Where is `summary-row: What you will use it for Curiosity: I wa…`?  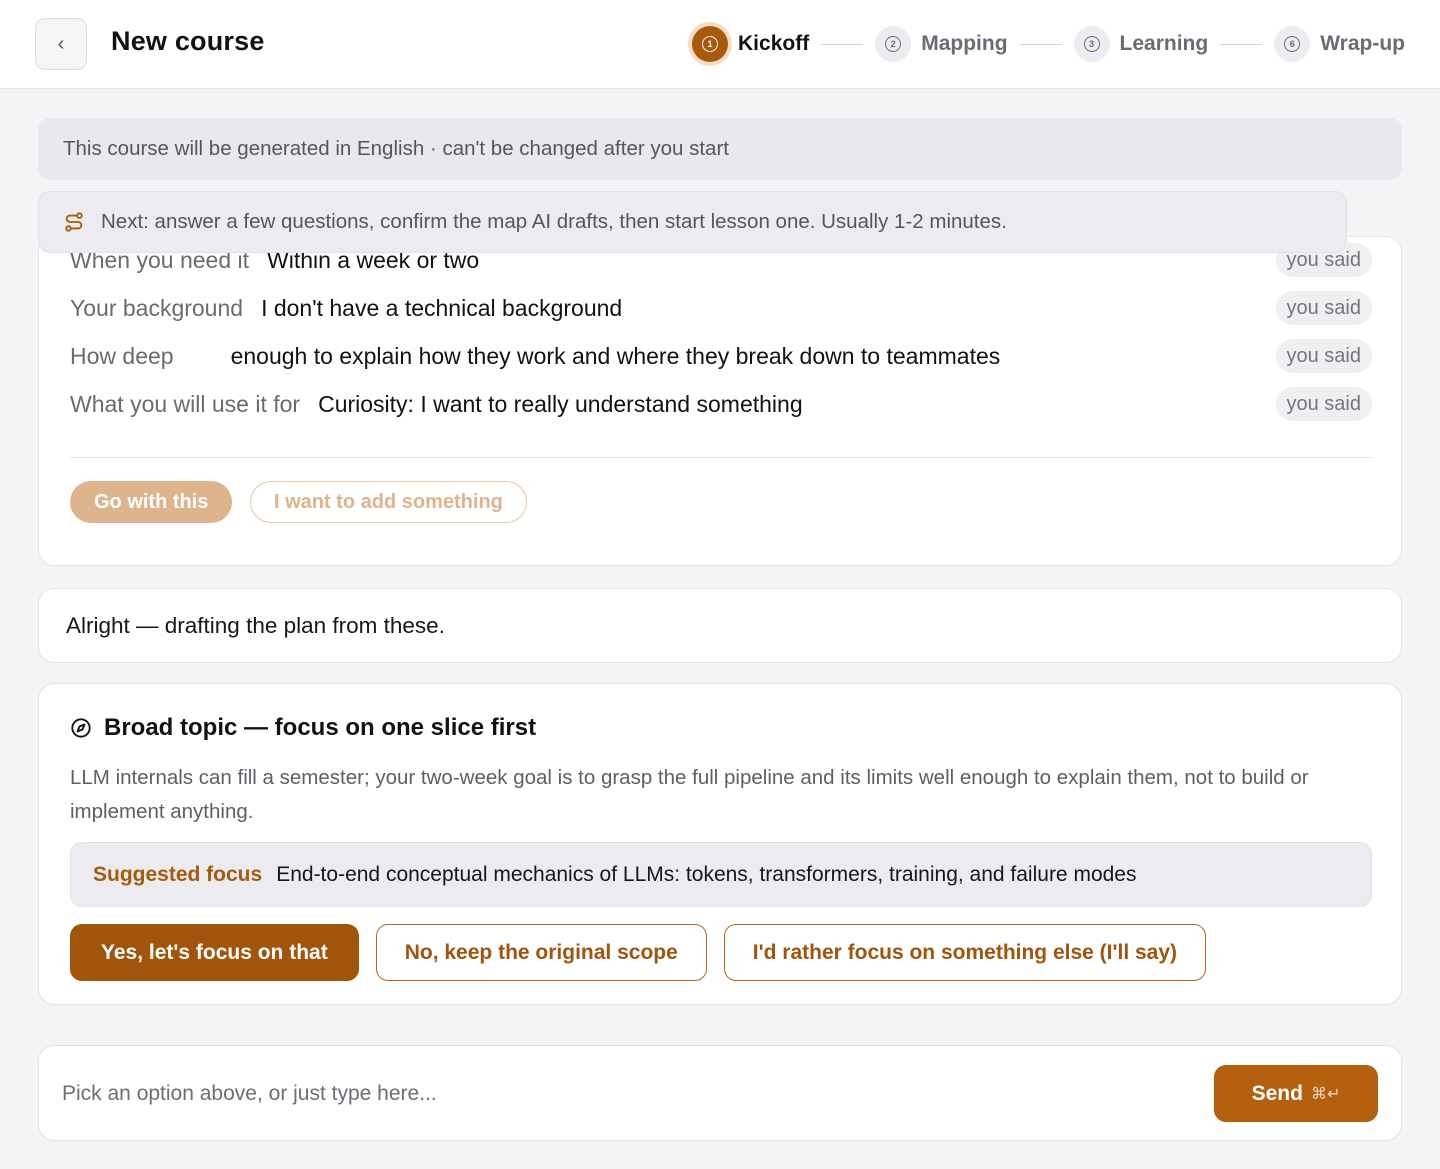 summary-row: What you will use it for Curiosity: I wa… is located at coordinates (721, 404).